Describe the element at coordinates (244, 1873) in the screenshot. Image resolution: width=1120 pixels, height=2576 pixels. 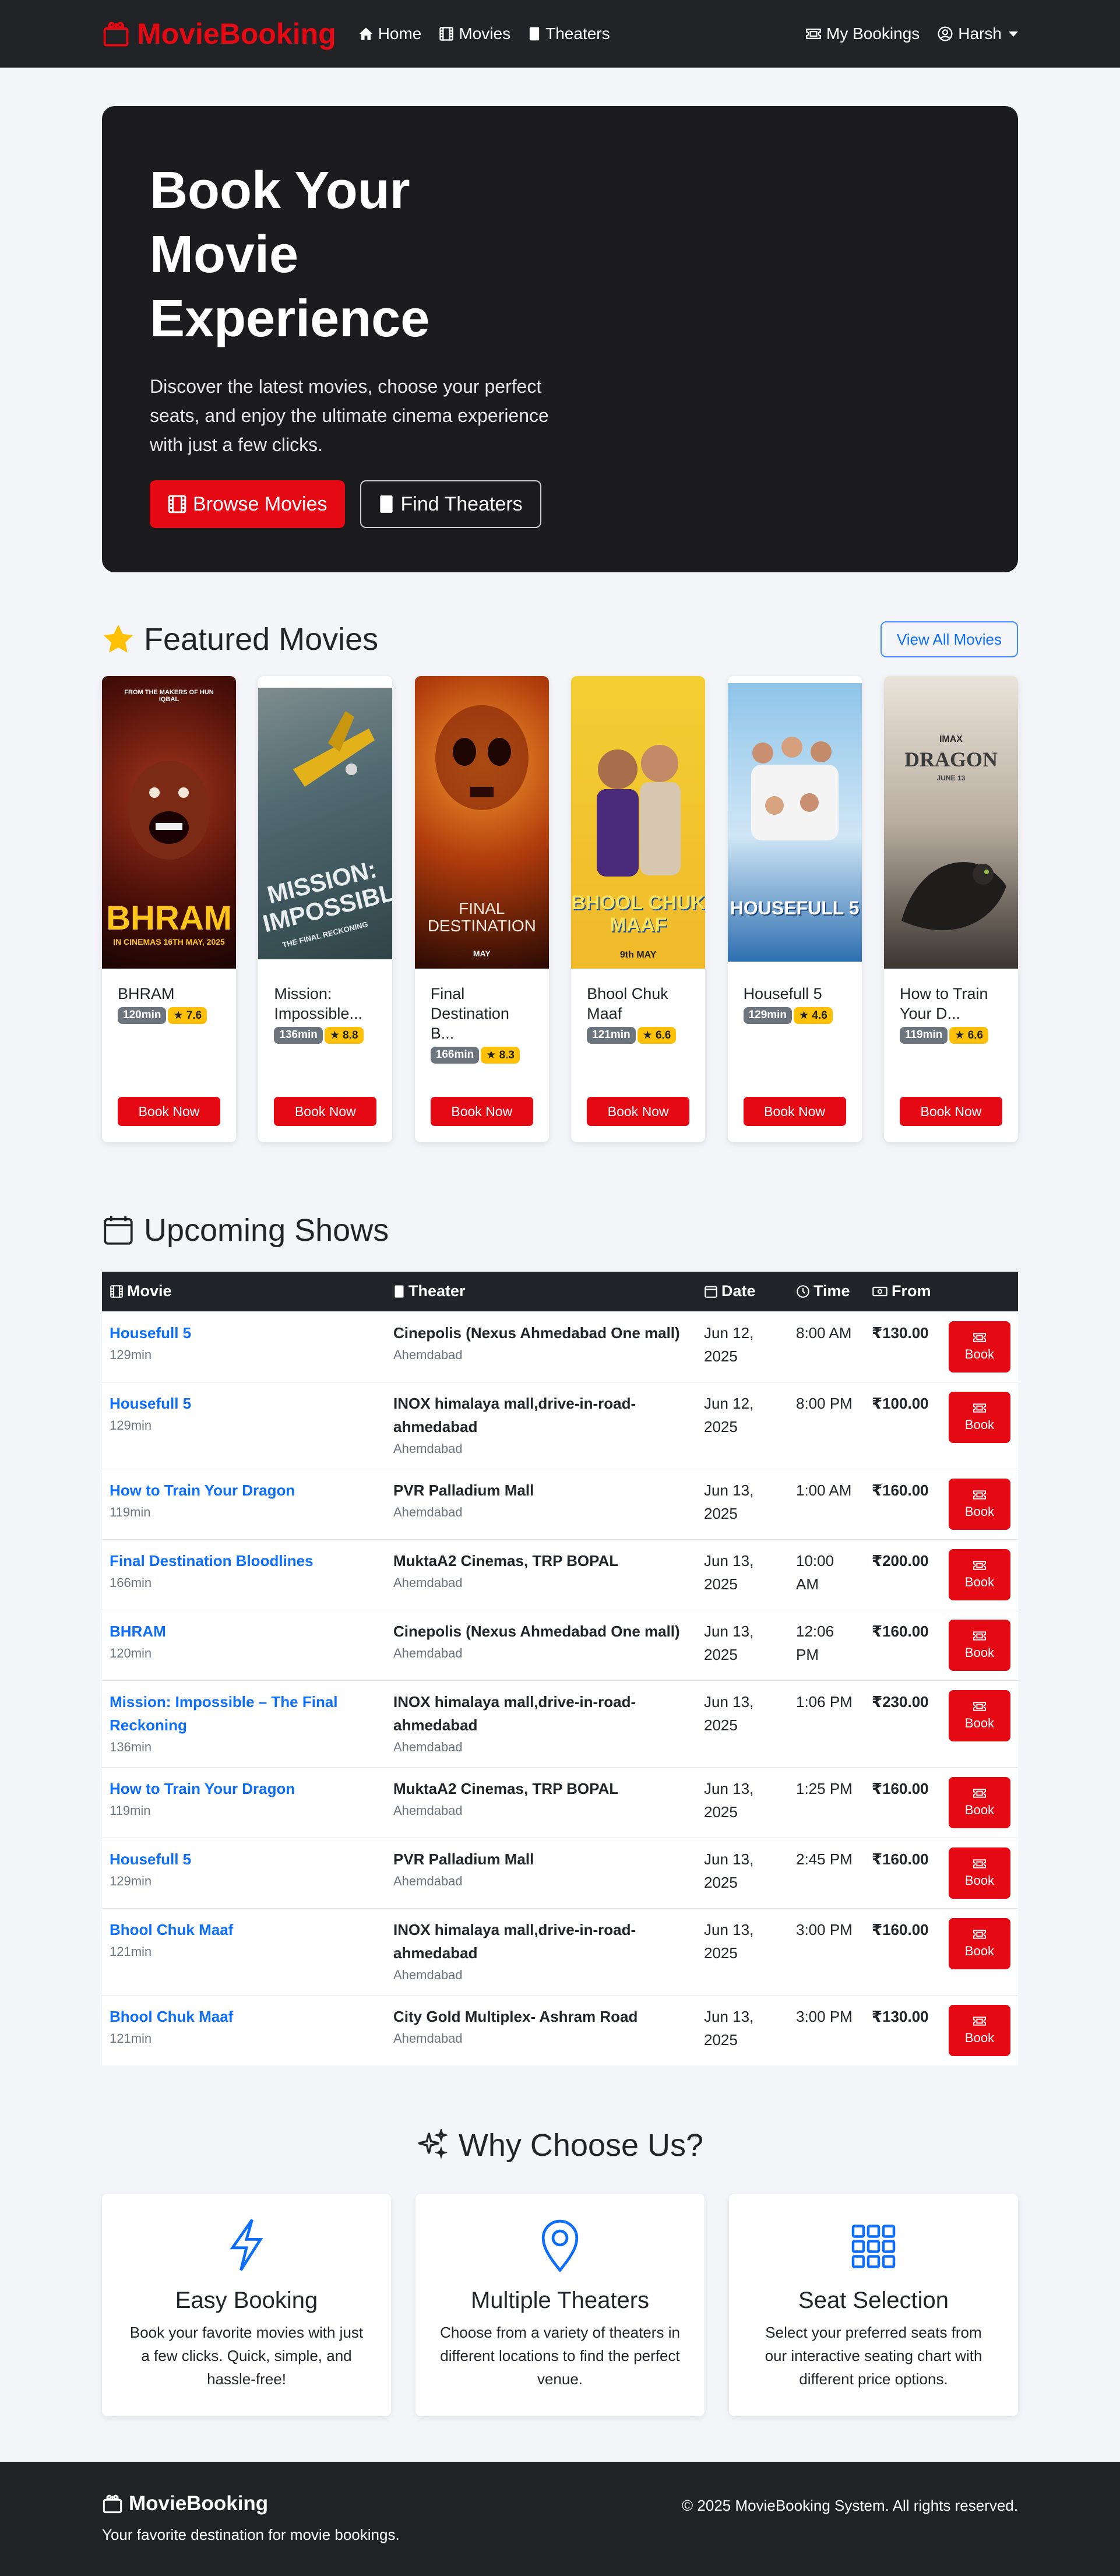
I see `cell-movie: Housefull 5 129min` at that location.